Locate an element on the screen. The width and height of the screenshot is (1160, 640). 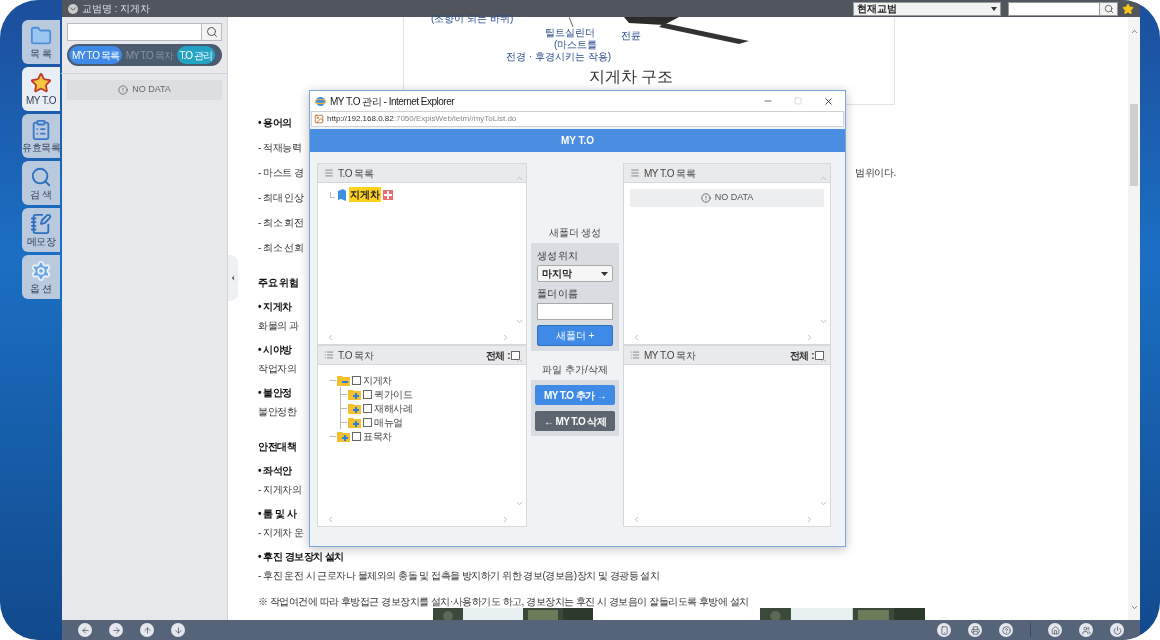
users-button is located at coordinates (1086, 630).